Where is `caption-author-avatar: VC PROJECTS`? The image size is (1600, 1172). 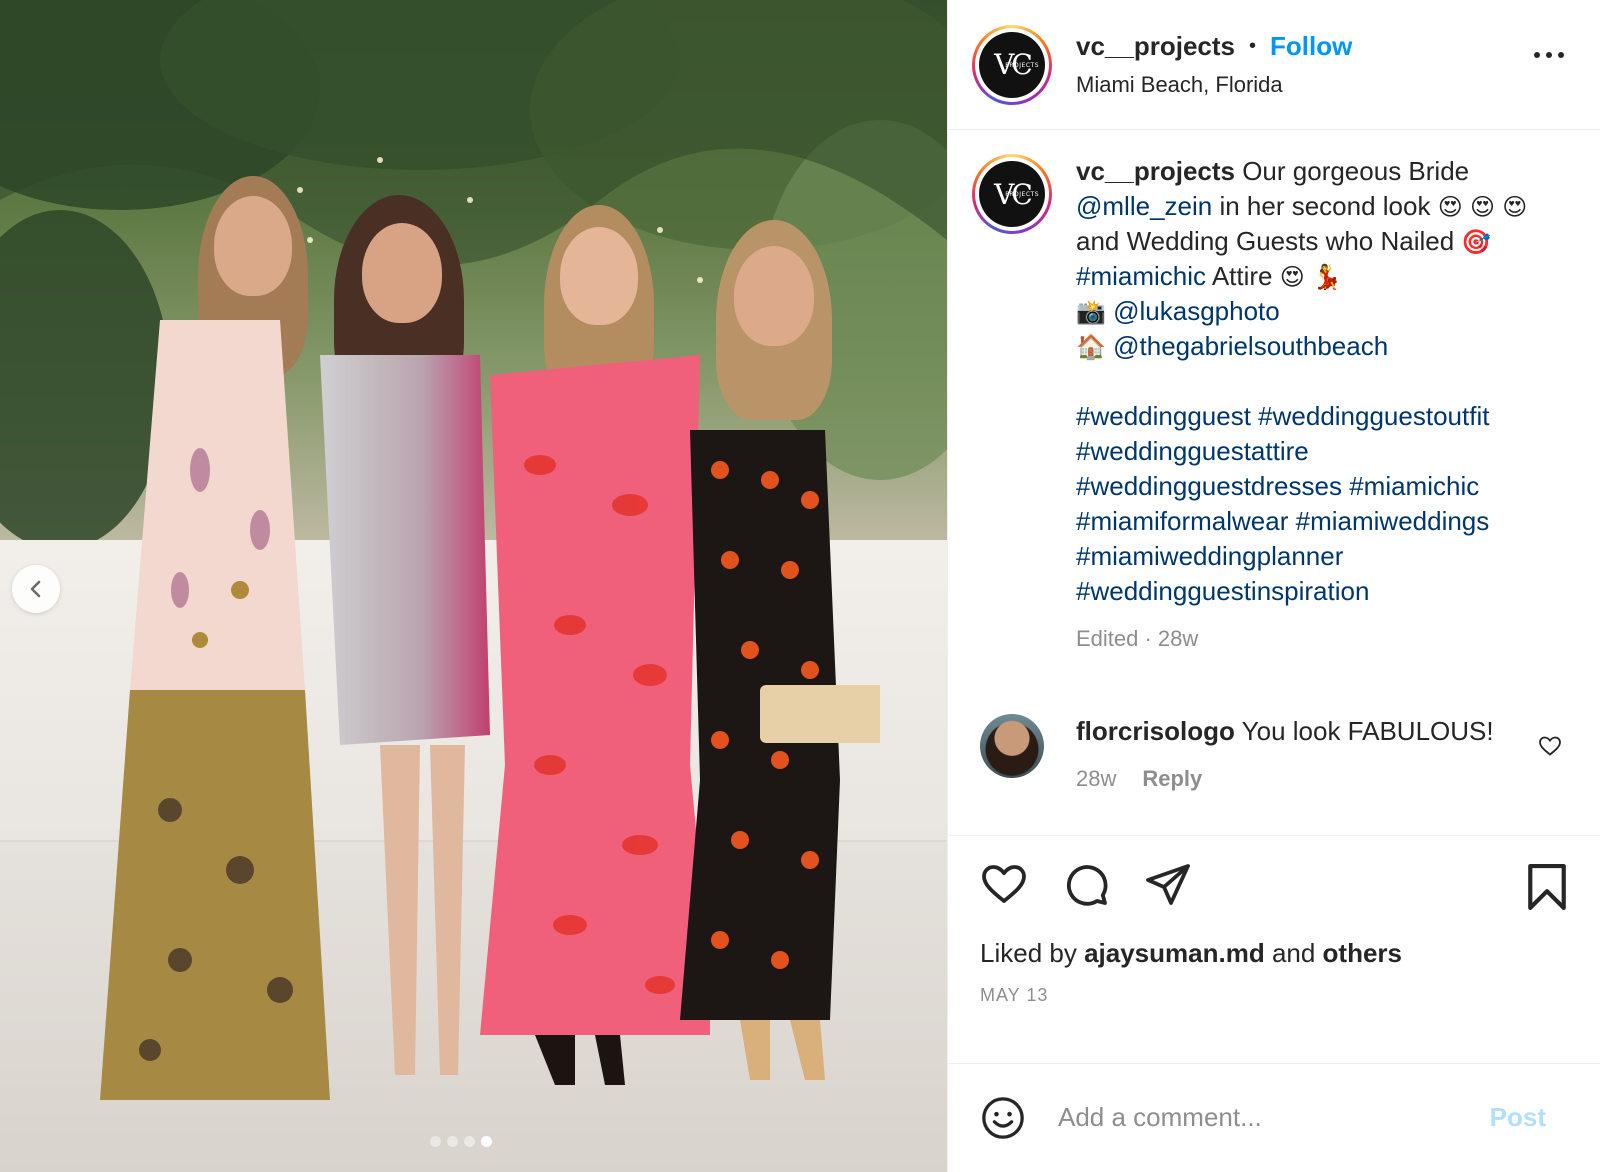
caption-author-avatar: VC PROJECTS is located at coordinates (1012, 194).